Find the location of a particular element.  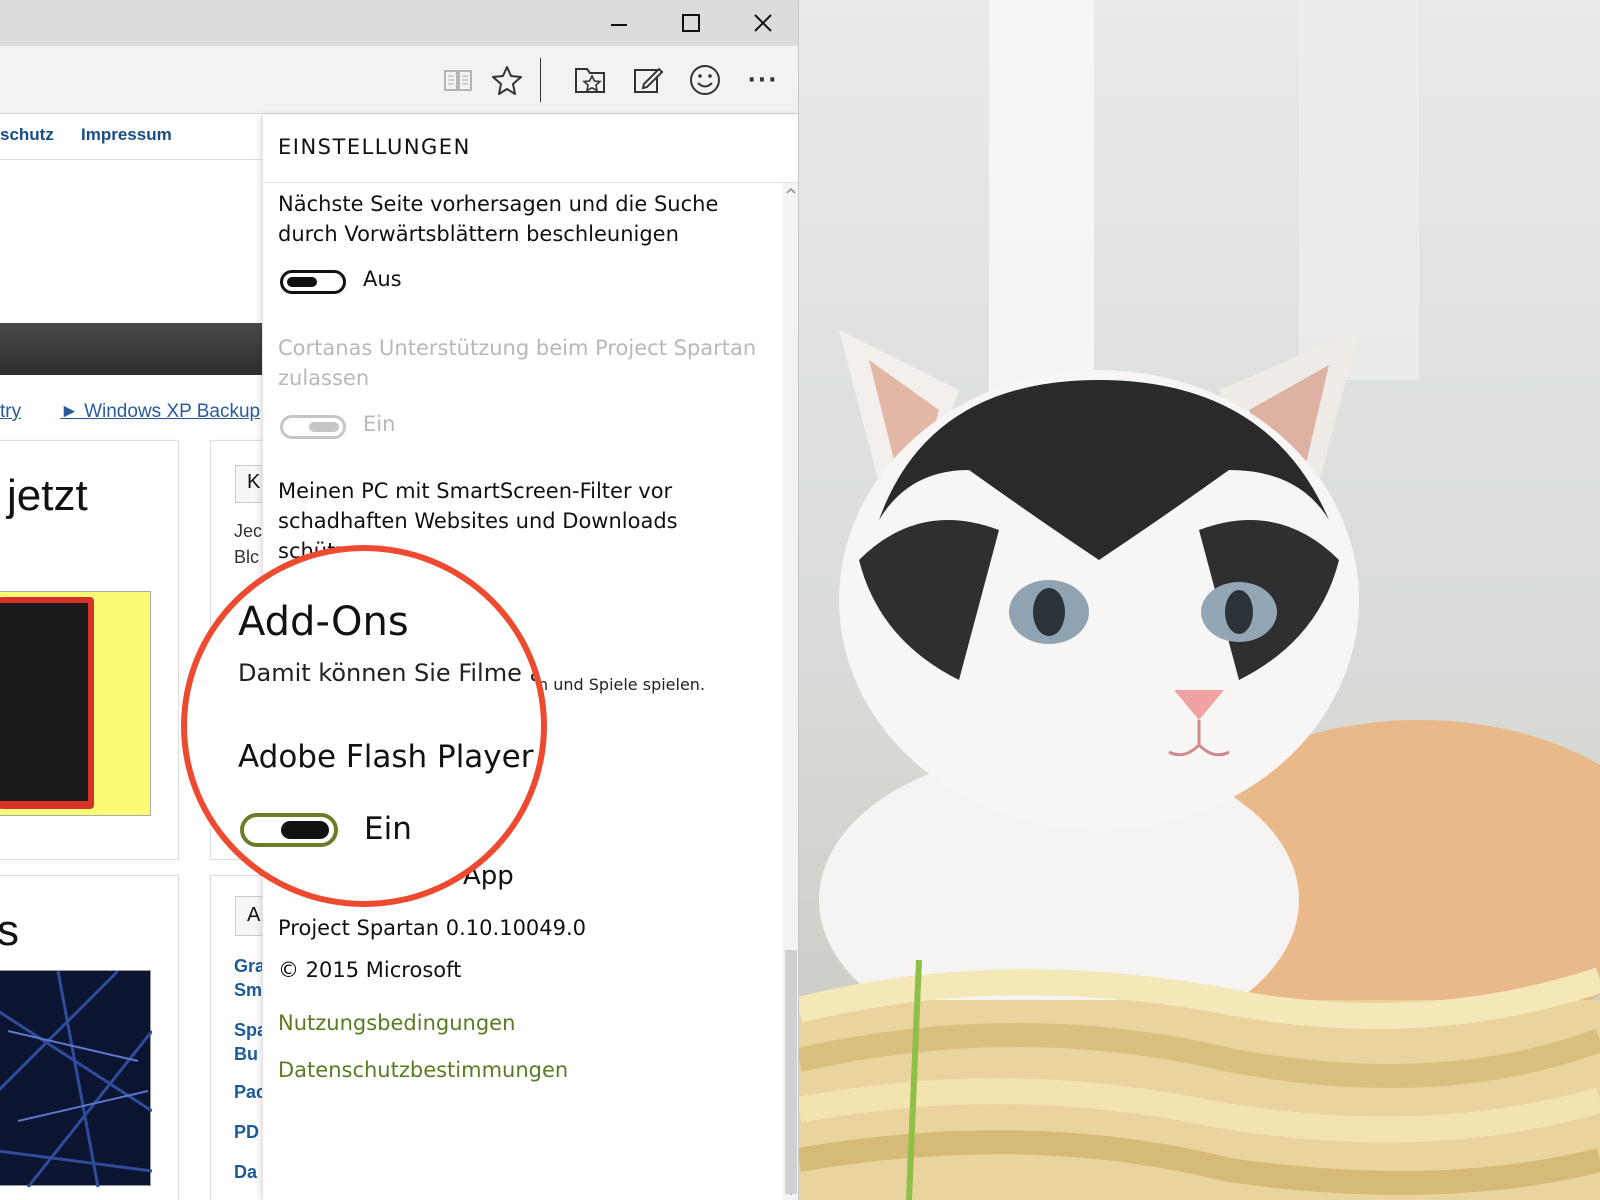

feedback-smiley-icon is located at coordinates (705, 80).